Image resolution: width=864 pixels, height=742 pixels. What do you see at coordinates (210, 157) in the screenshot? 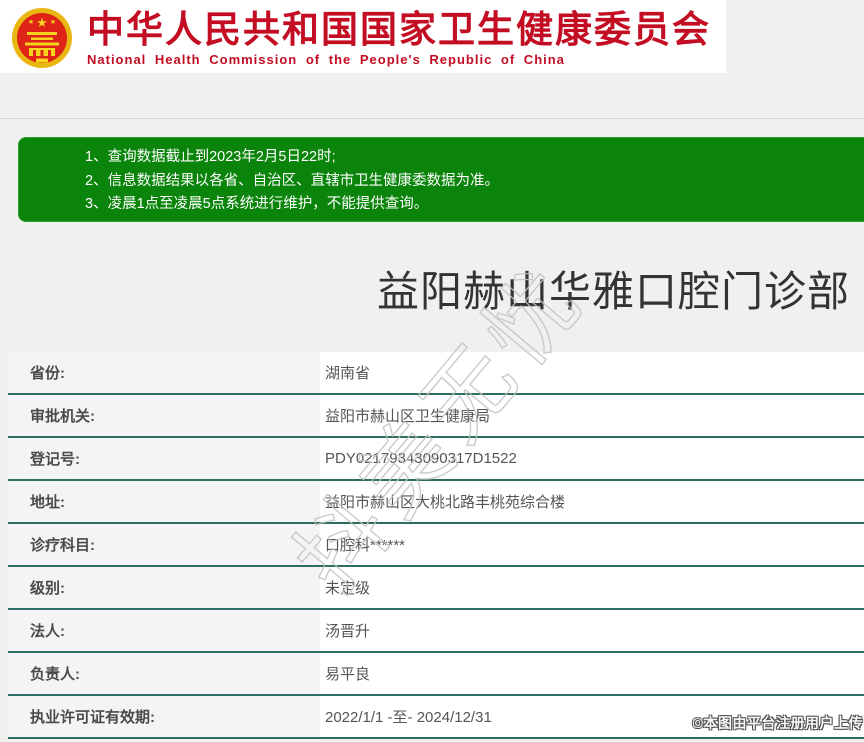
I see `notice-line-1: 1、查询数据截止到2023年2月5日22时;` at bounding box center [210, 157].